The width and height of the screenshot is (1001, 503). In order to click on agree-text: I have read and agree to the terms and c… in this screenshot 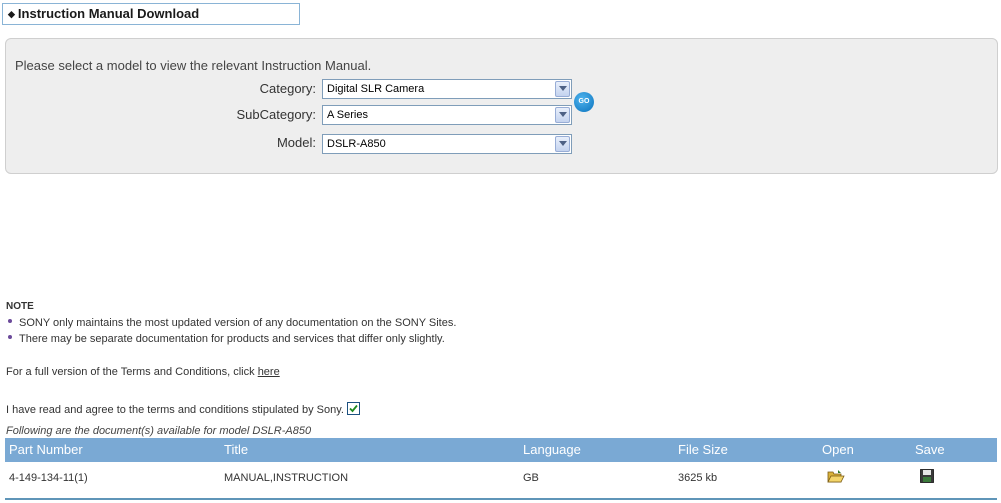, I will do `click(175, 410)`.